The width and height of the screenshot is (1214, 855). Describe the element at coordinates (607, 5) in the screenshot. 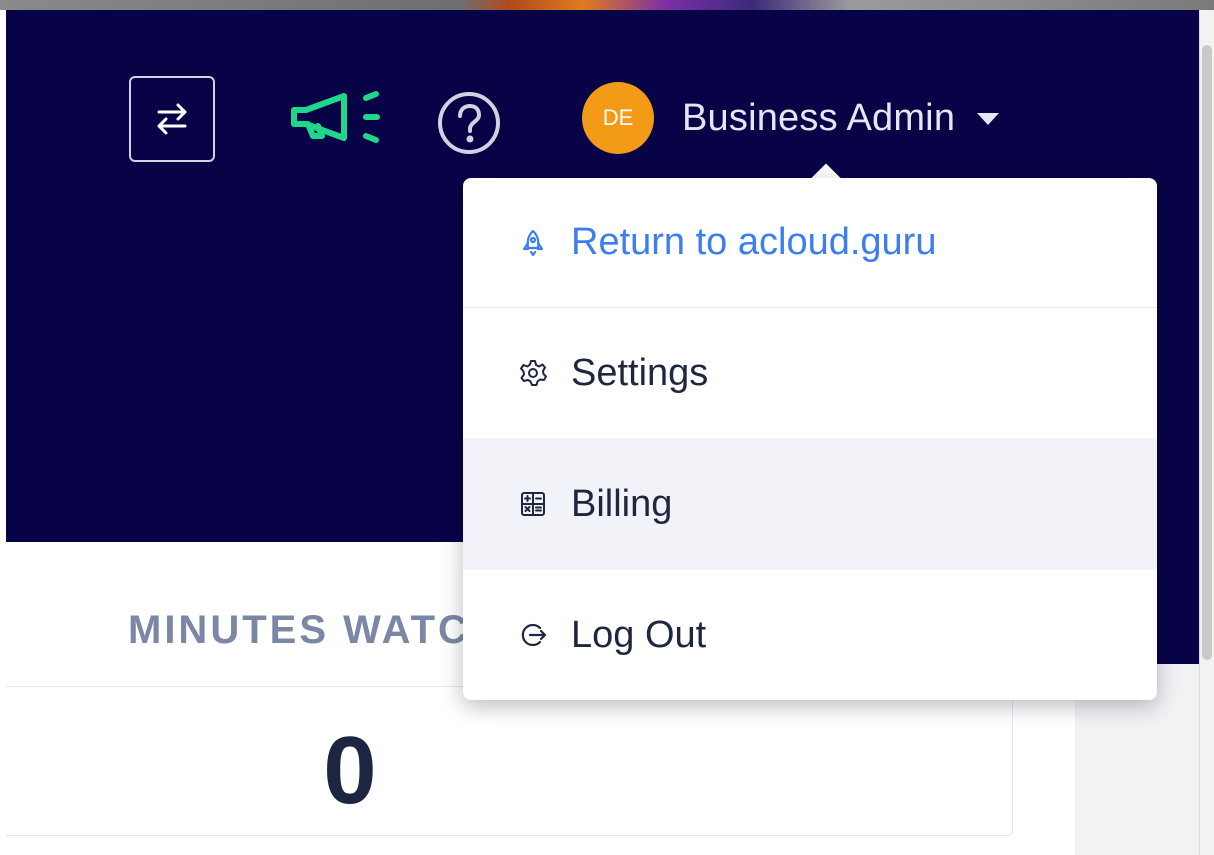

I see `browser-top-strip` at that location.